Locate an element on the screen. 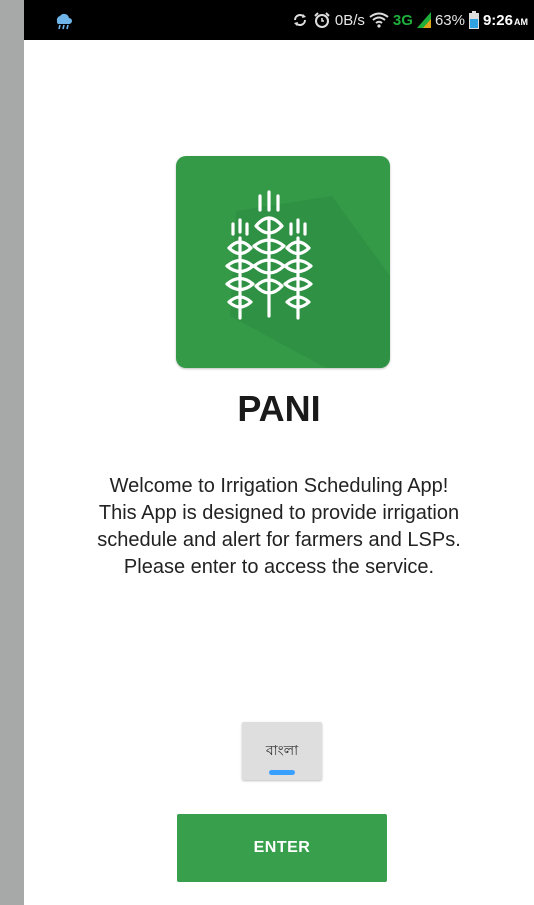 The image size is (534, 905). app-title: PANI is located at coordinates (279, 408).